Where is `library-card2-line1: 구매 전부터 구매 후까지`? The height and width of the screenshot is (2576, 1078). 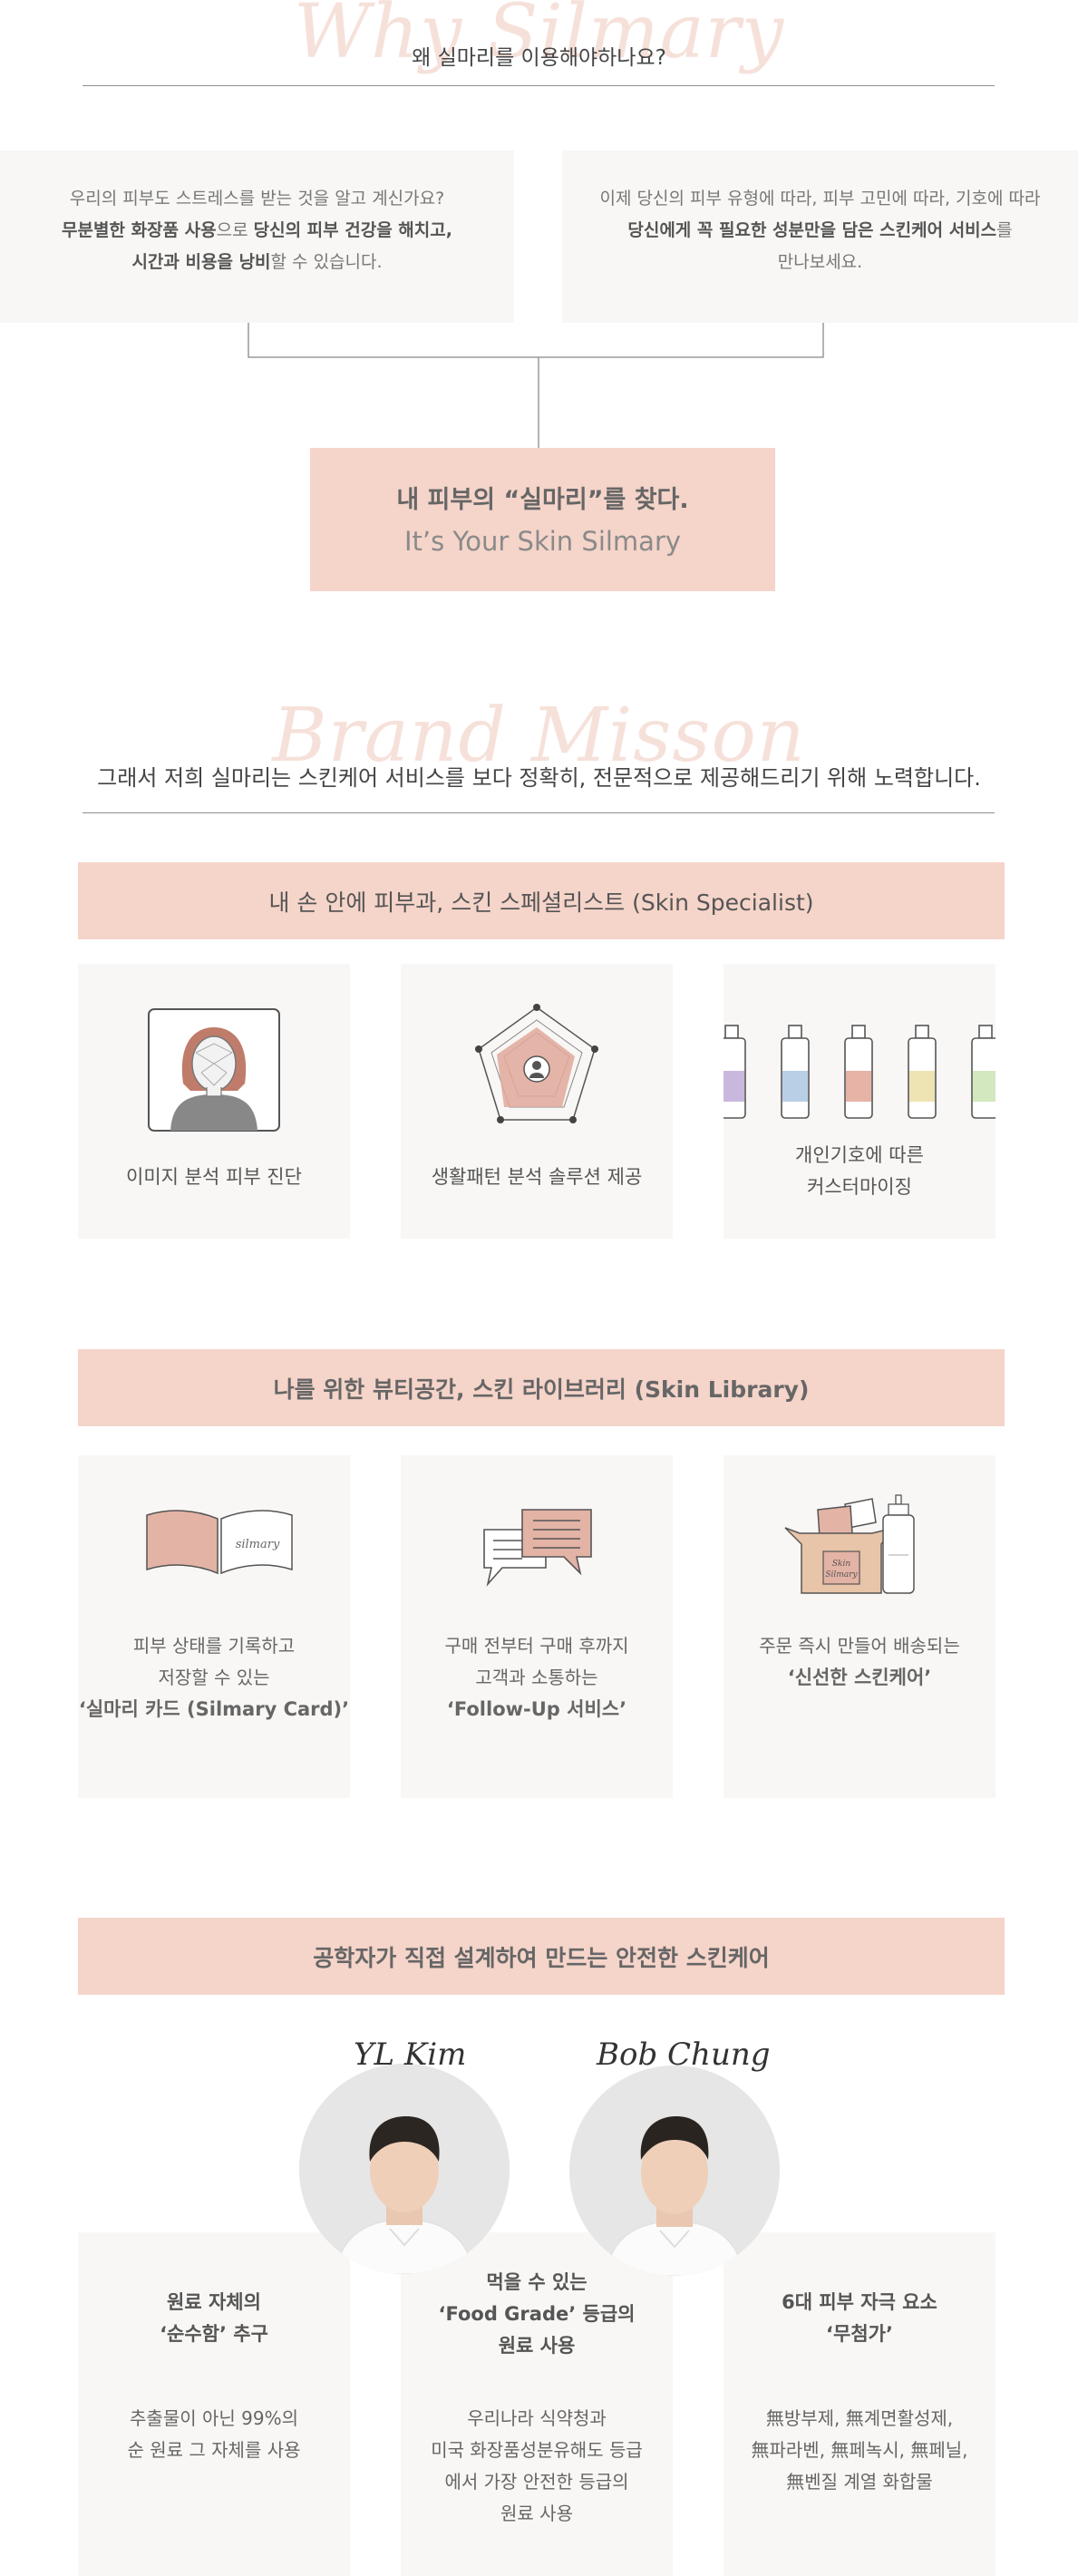
library-card2-line1: 구매 전부터 구매 후까지 is located at coordinates (536, 1646).